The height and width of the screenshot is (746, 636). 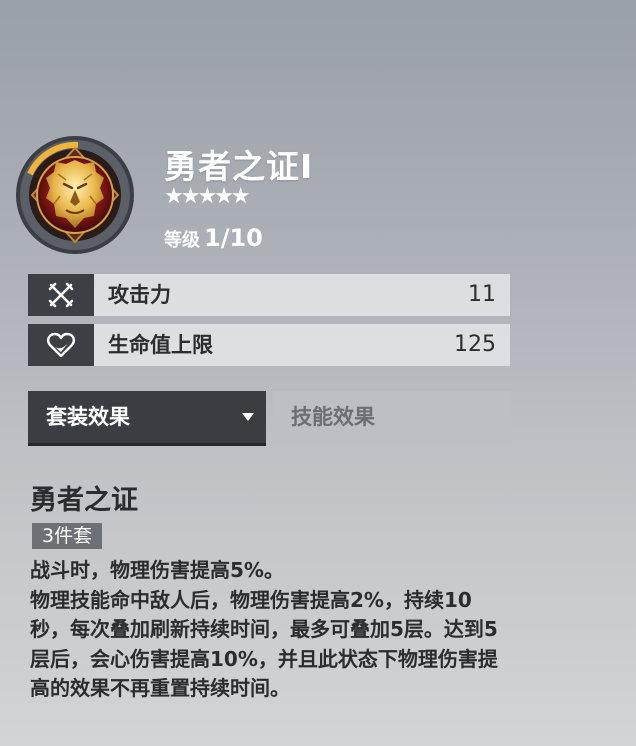 I want to click on stat-label: 生命值上限, so click(x=160, y=345).